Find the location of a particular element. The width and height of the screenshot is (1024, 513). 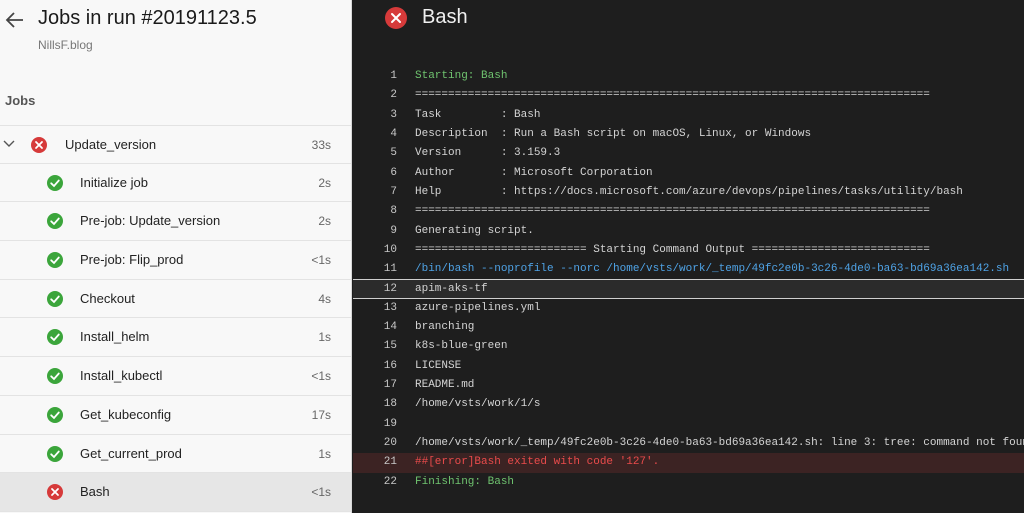

log-text: Version : 3.159.3 is located at coordinates (488, 153).